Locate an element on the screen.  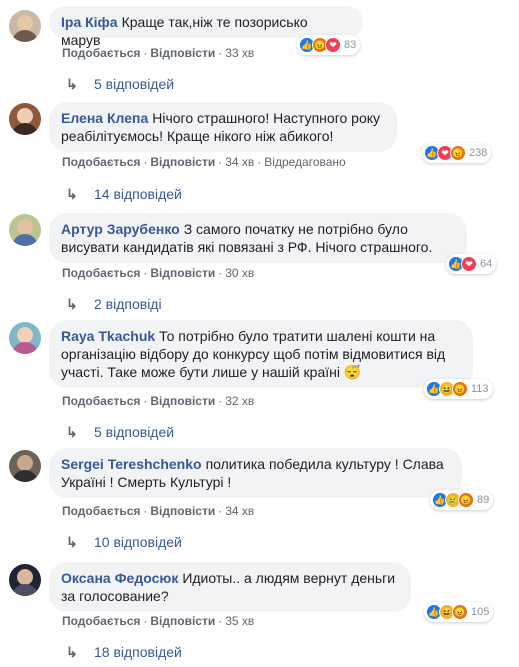
view-replies-link: ↳ 14 відповідей is located at coordinates (124, 194).